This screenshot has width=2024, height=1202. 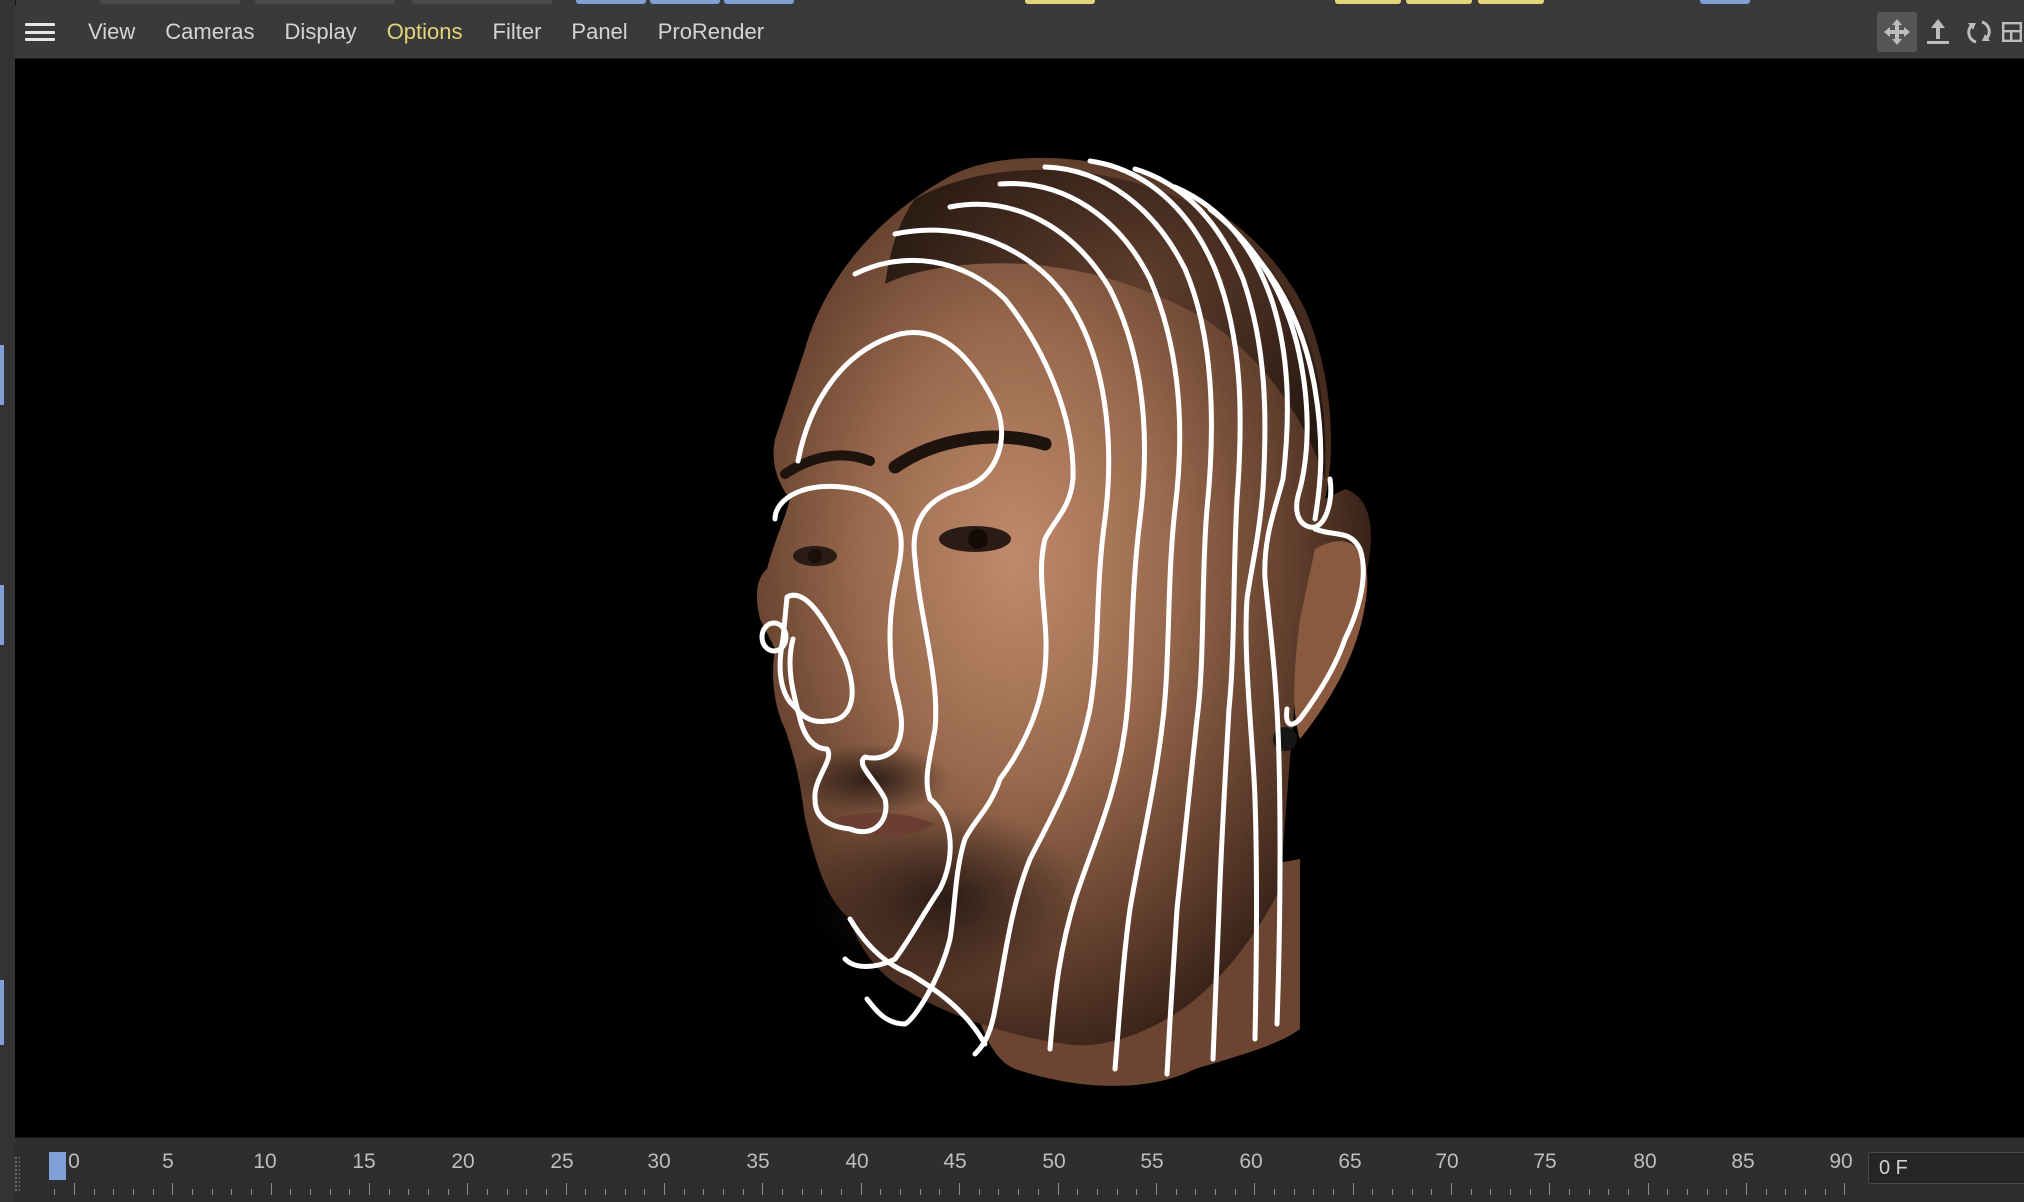 I want to click on tick-label: 85, so click(x=1743, y=1161).